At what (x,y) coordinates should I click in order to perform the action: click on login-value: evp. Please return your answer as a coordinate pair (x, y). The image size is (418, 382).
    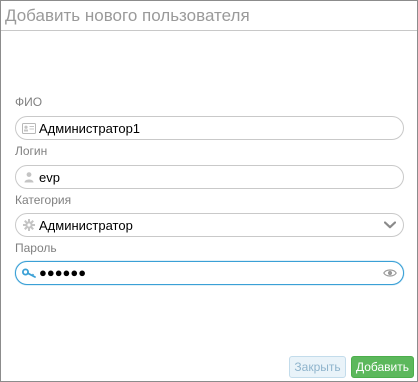
    Looking at the image, I should click on (49, 177).